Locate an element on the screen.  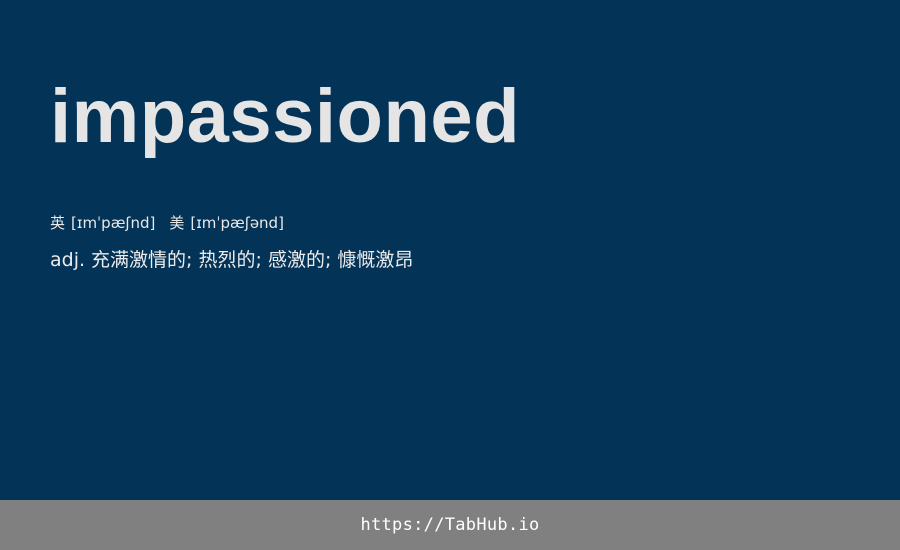
uk-label: 英 is located at coordinates (58, 223).